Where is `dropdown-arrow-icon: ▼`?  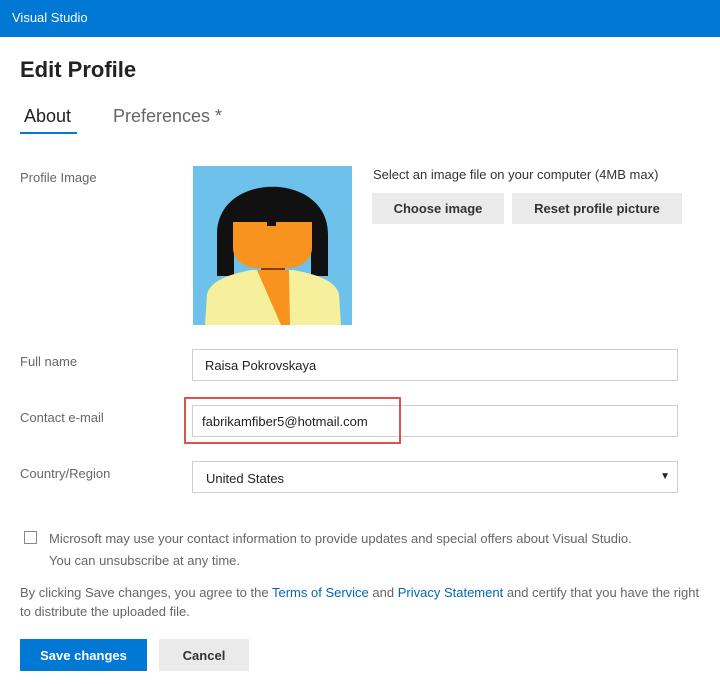 dropdown-arrow-icon: ▼ is located at coordinates (665, 476).